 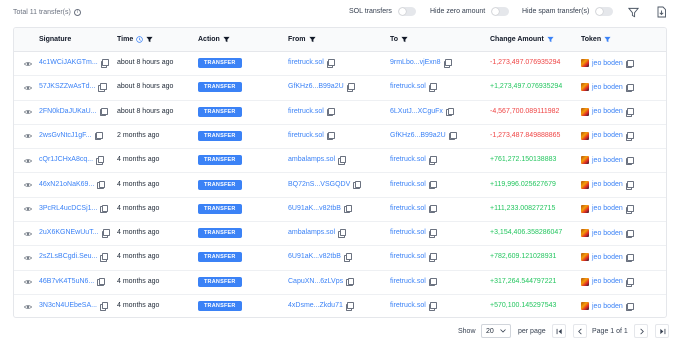 What do you see at coordinates (568, 11) in the screenshot?
I see `toggle-hide-spam: Hide spam transfer(s)` at bounding box center [568, 11].